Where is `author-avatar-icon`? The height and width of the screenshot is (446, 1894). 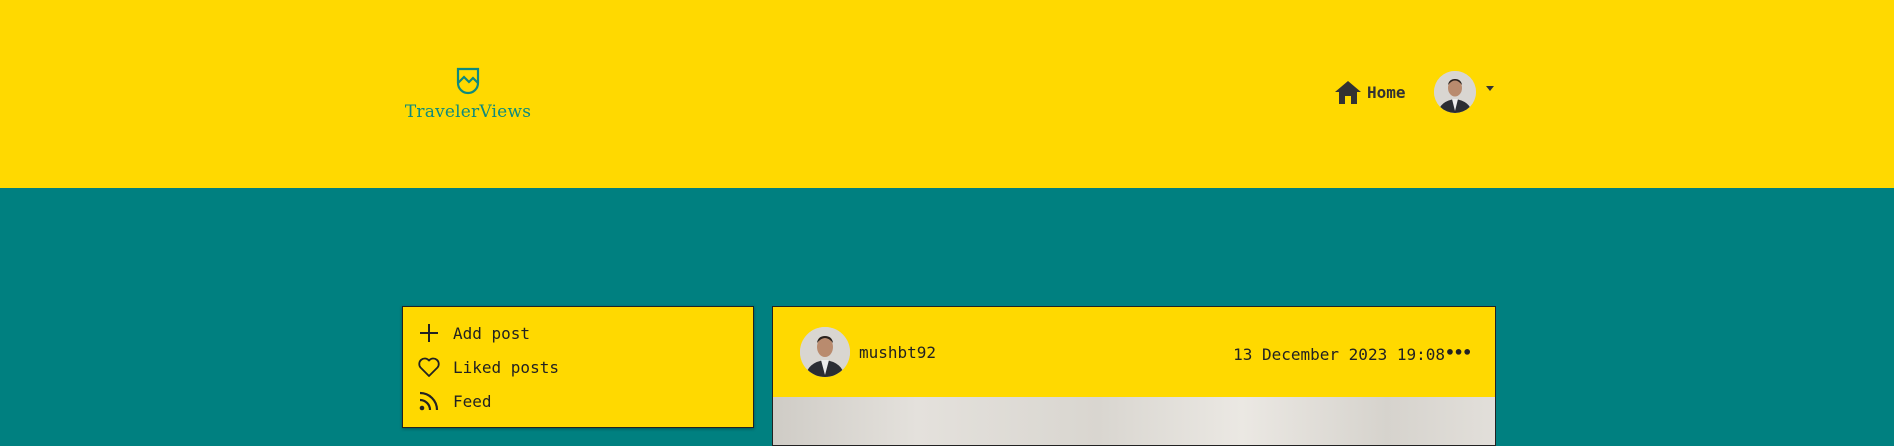 author-avatar-icon is located at coordinates (825, 352).